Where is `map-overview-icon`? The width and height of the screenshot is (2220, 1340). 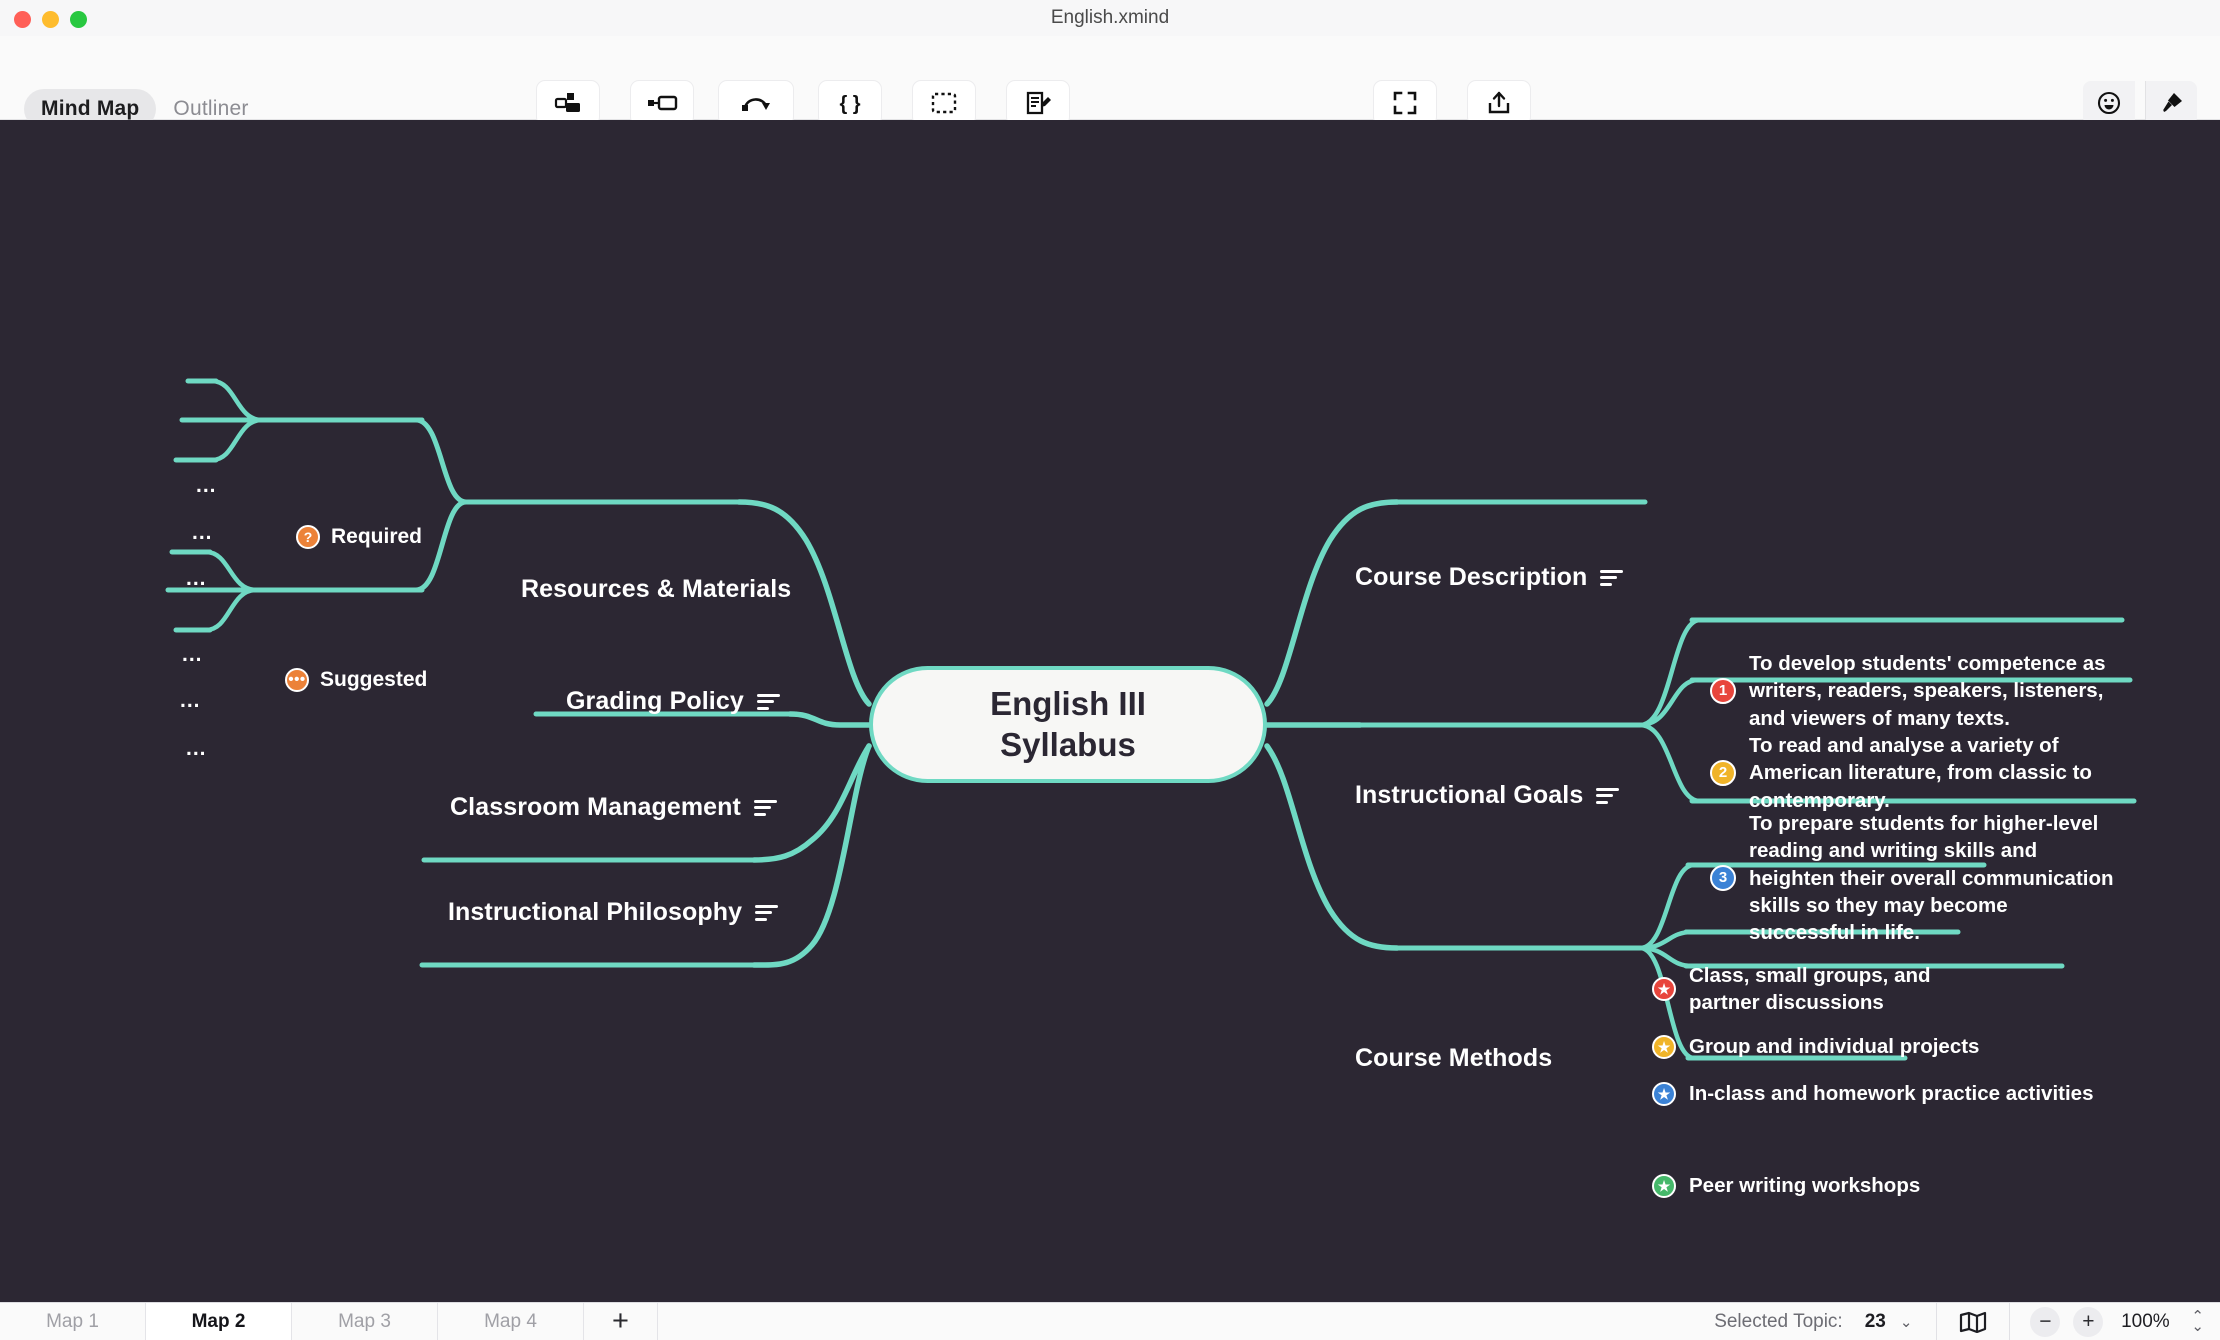
map-overview-icon is located at coordinates (1973, 1322).